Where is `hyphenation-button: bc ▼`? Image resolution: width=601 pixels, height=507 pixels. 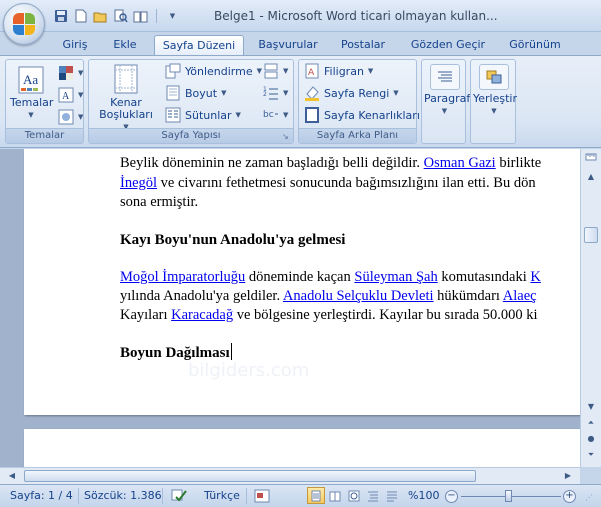 hyphenation-button: bc ▼ is located at coordinates (275, 115).